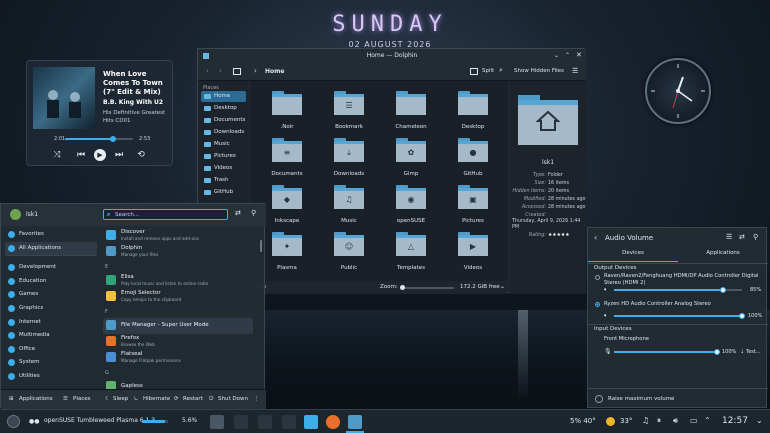  What do you see at coordinates (51, 234) in the screenshot?
I see `category-favorites: Favorites` at bounding box center [51, 234].